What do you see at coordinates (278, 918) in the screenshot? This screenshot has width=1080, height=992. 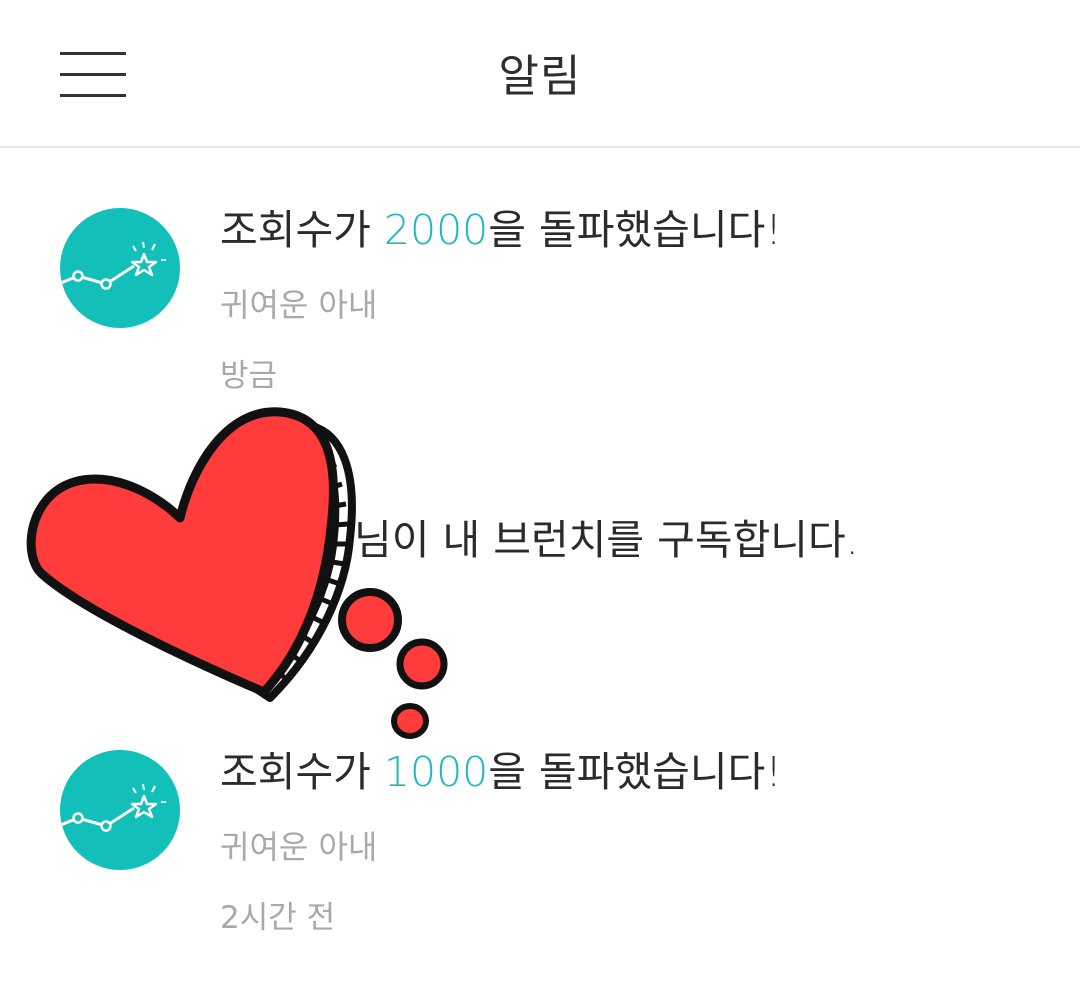 I see `notification-time: 2시간 전` at bounding box center [278, 918].